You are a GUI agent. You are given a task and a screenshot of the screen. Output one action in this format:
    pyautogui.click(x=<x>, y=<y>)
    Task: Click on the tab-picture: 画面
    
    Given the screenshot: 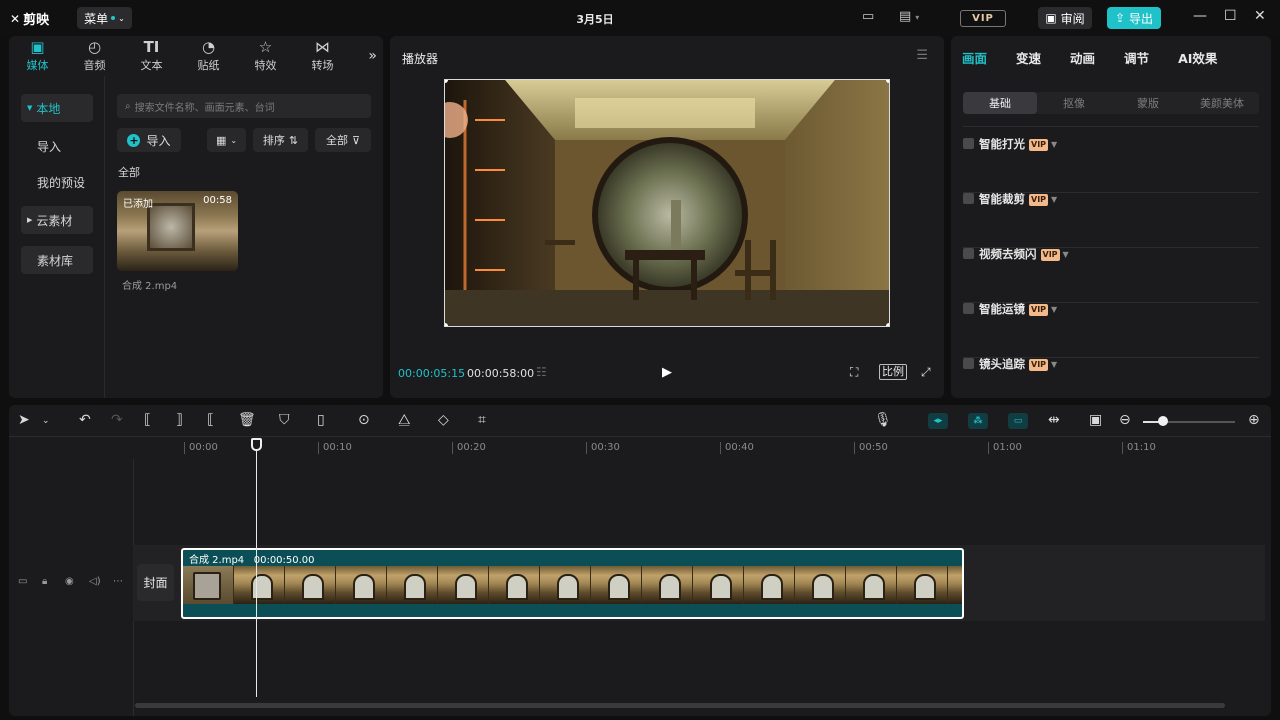 What is the action you would take?
    pyautogui.click(x=969, y=57)
    